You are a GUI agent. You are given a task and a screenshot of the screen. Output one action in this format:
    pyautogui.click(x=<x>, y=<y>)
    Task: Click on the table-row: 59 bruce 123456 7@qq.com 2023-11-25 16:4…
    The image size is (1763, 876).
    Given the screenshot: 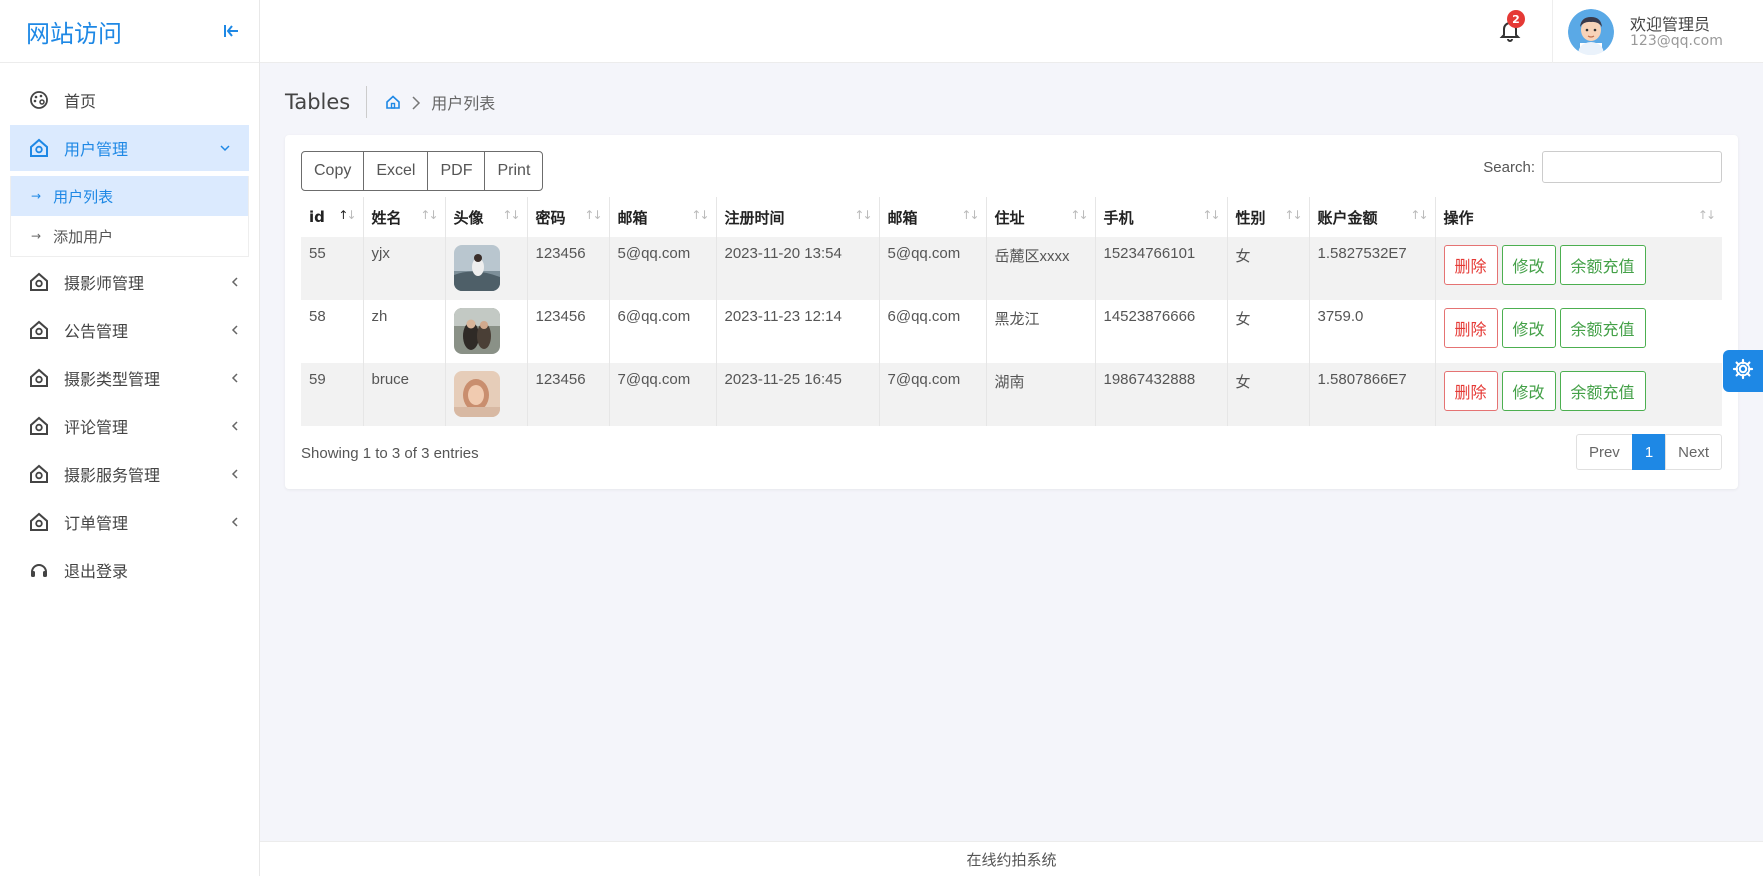 What is the action you would take?
    pyautogui.click(x=1011, y=394)
    